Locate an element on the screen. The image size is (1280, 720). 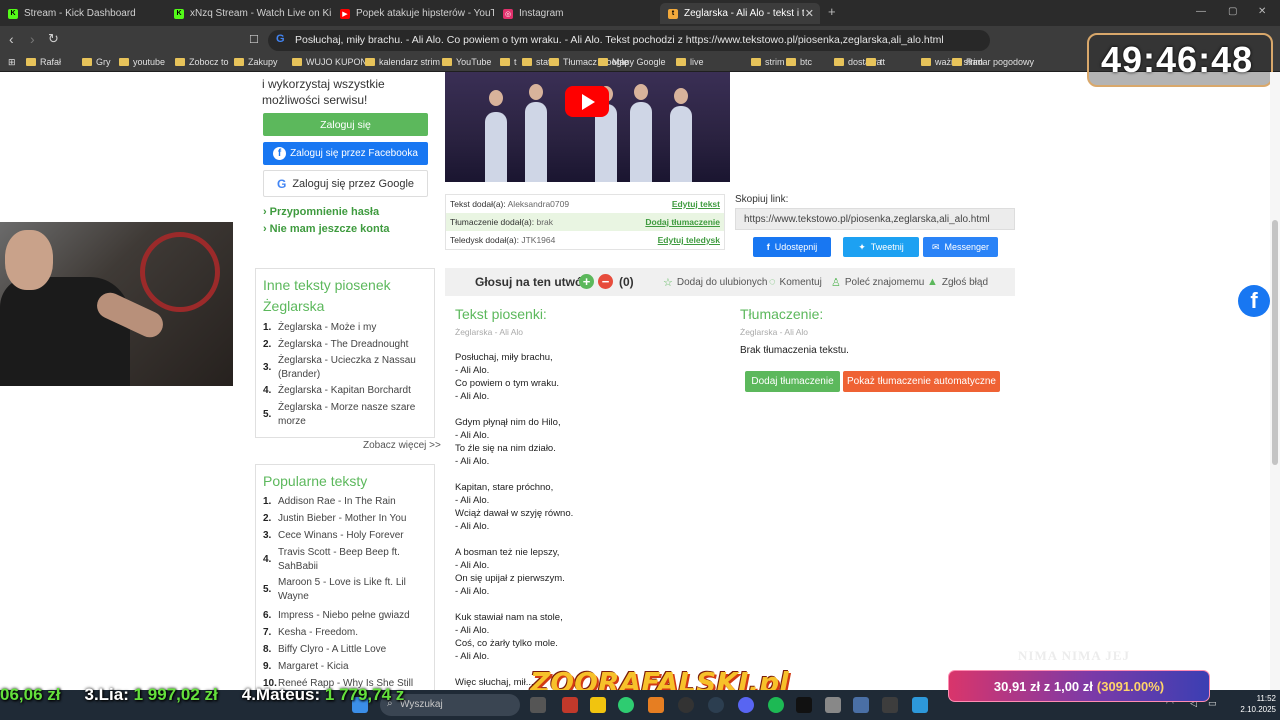
share-facebook-button: f Udostępnij is located at coordinates (792, 247).